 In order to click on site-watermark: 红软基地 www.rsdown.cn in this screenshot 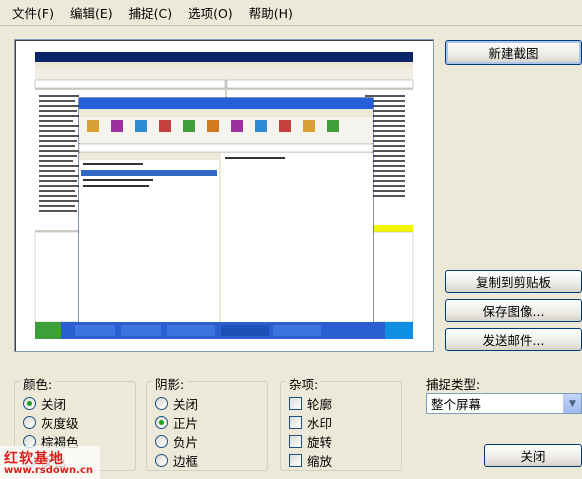, I will do `click(50, 462)`.